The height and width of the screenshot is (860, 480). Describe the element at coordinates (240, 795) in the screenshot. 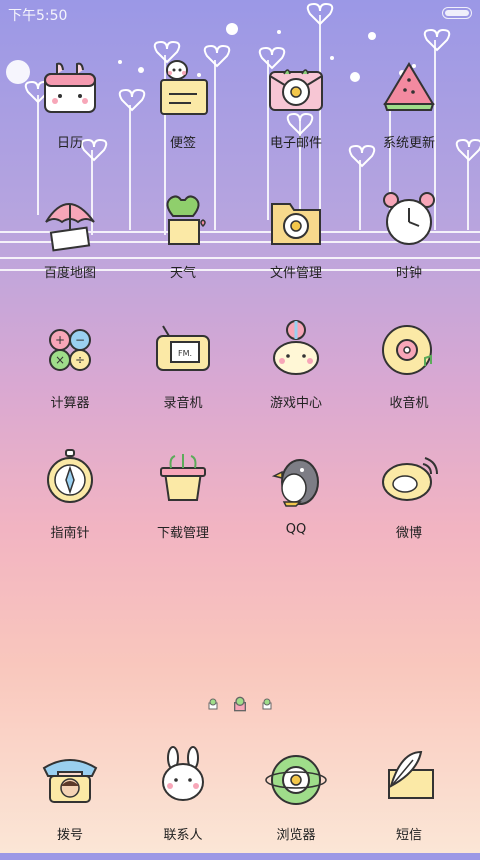

I see `dock: 拨号 联系人 浏览器 短信` at that location.